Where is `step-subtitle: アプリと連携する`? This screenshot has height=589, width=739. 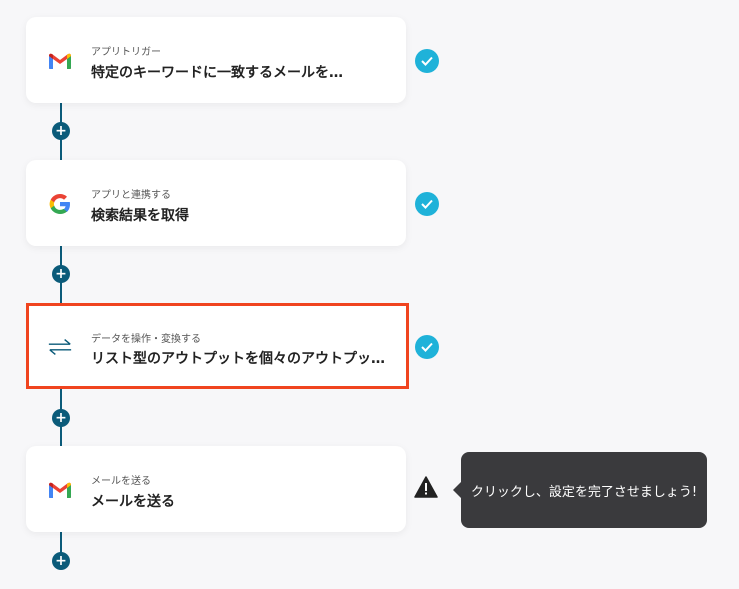 step-subtitle: アプリと連携する is located at coordinates (131, 195).